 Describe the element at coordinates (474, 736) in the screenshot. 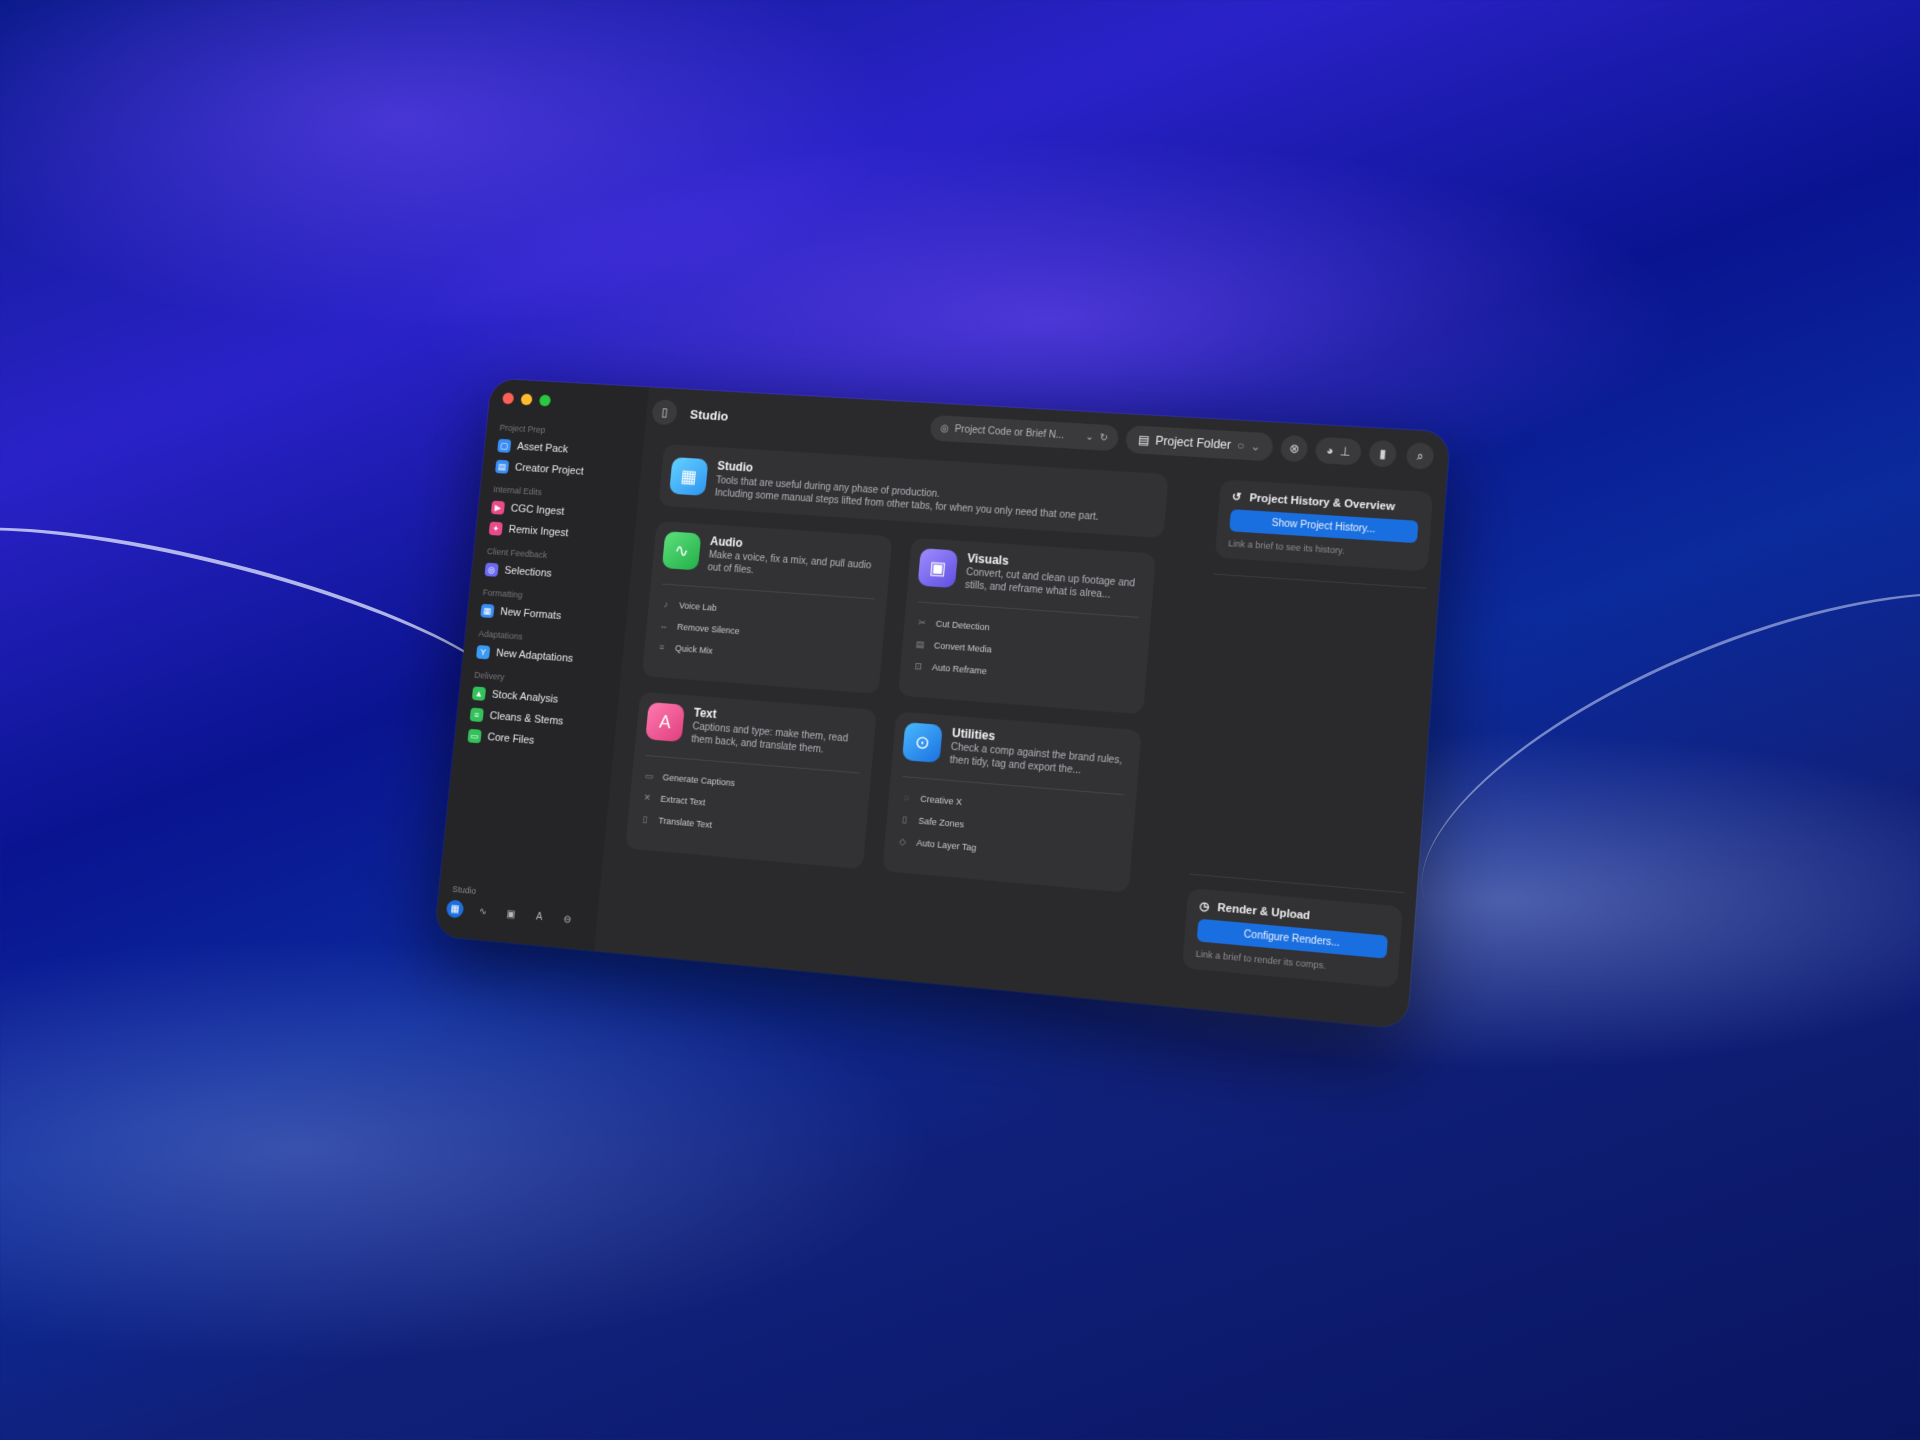

I see `file-icon: ▭` at that location.